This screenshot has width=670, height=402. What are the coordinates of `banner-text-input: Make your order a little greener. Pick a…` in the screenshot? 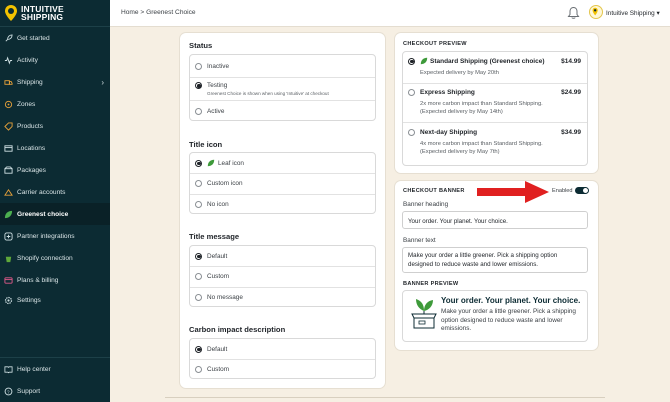 It's located at (495, 260).